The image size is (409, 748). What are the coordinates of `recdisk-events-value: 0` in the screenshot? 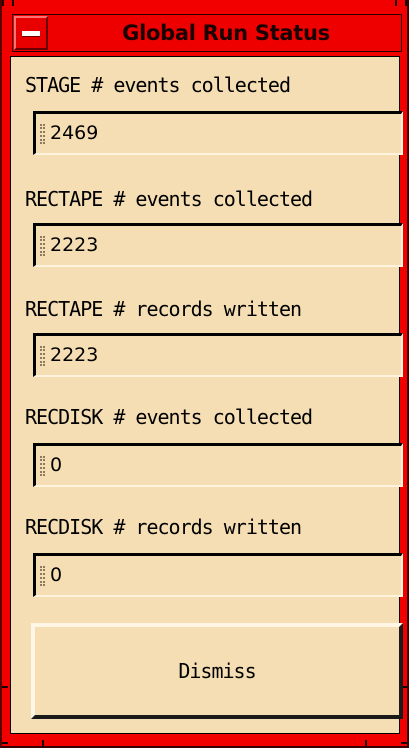 It's located at (56, 465).